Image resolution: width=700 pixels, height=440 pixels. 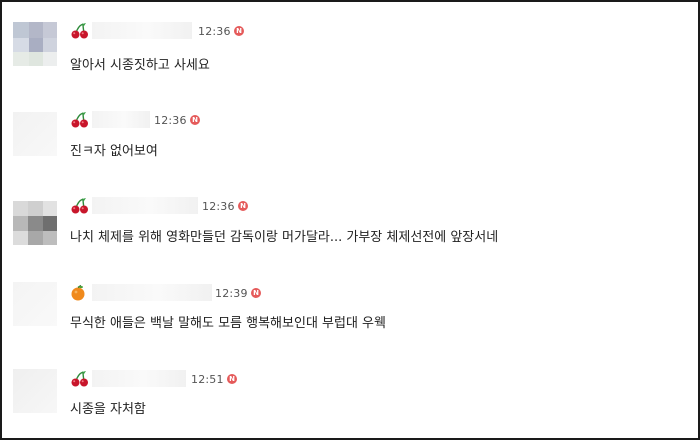 What do you see at coordinates (78, 292) in the screenshot?
I see `orange-icon` at bounding box center [78, 292].